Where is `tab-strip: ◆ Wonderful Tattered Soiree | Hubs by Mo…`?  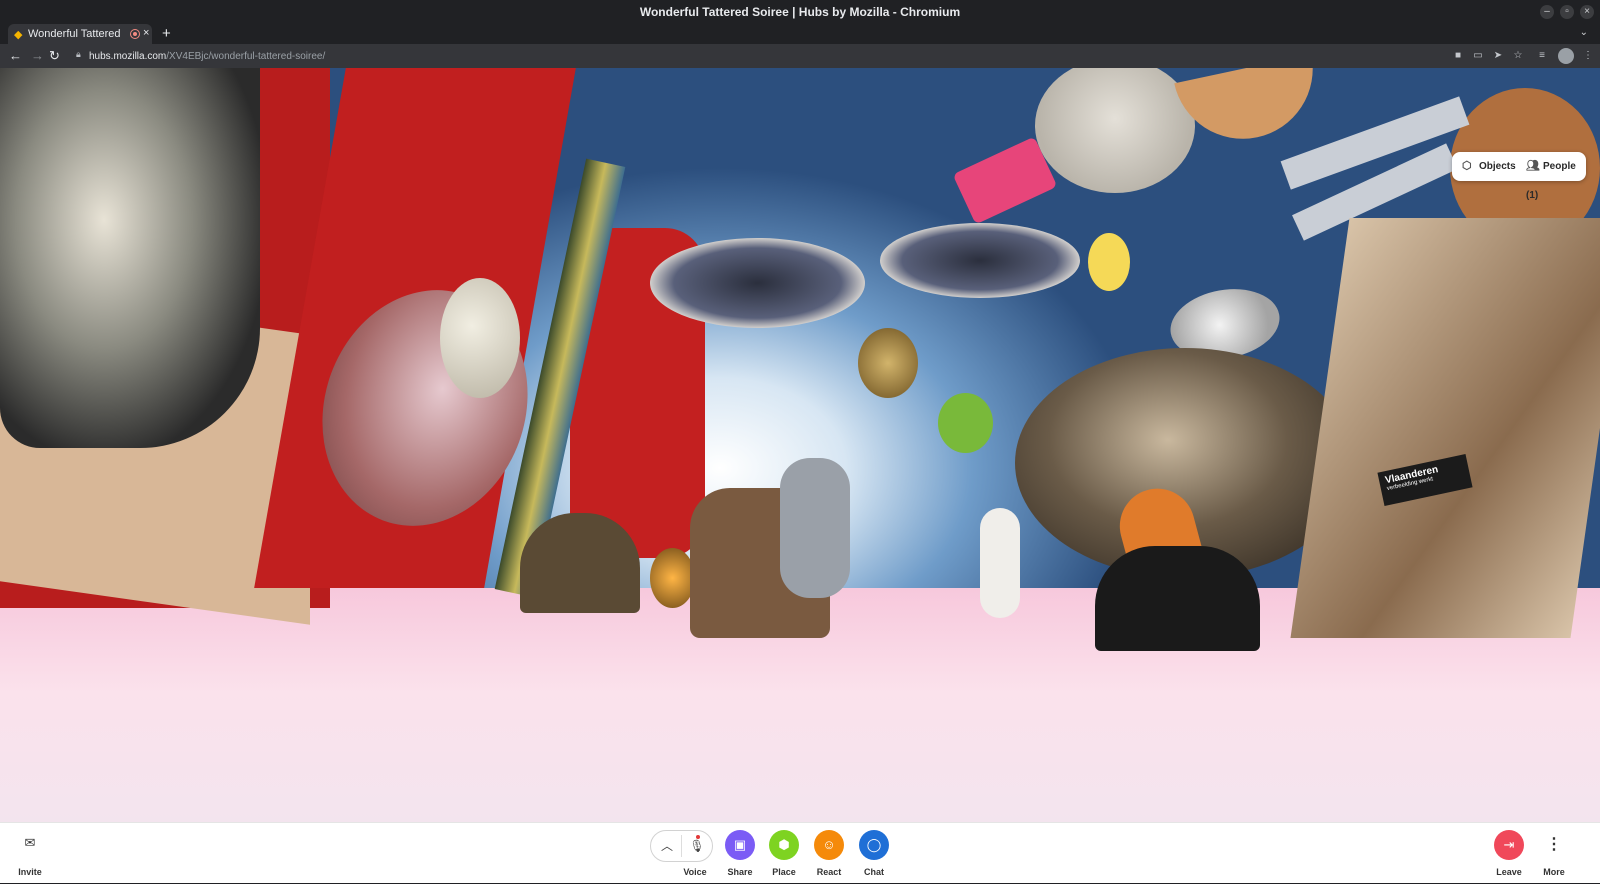
tab-strip: ◆ Wonderful Tattered Soiree | Hubs by Mo… is located at coordinates (800, 34).